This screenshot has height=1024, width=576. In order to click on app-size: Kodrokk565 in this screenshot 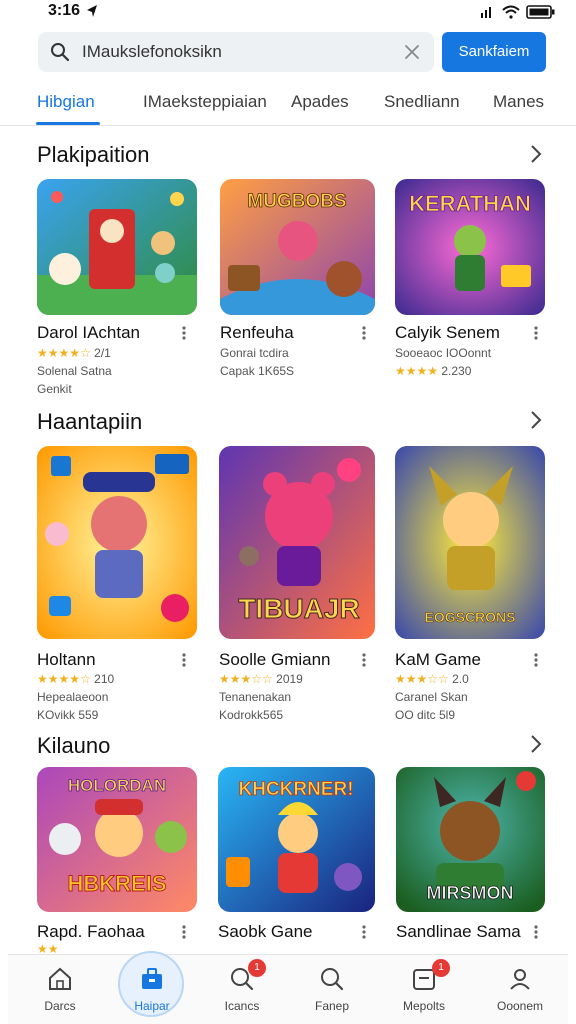, I will do `click(251, 715)`.